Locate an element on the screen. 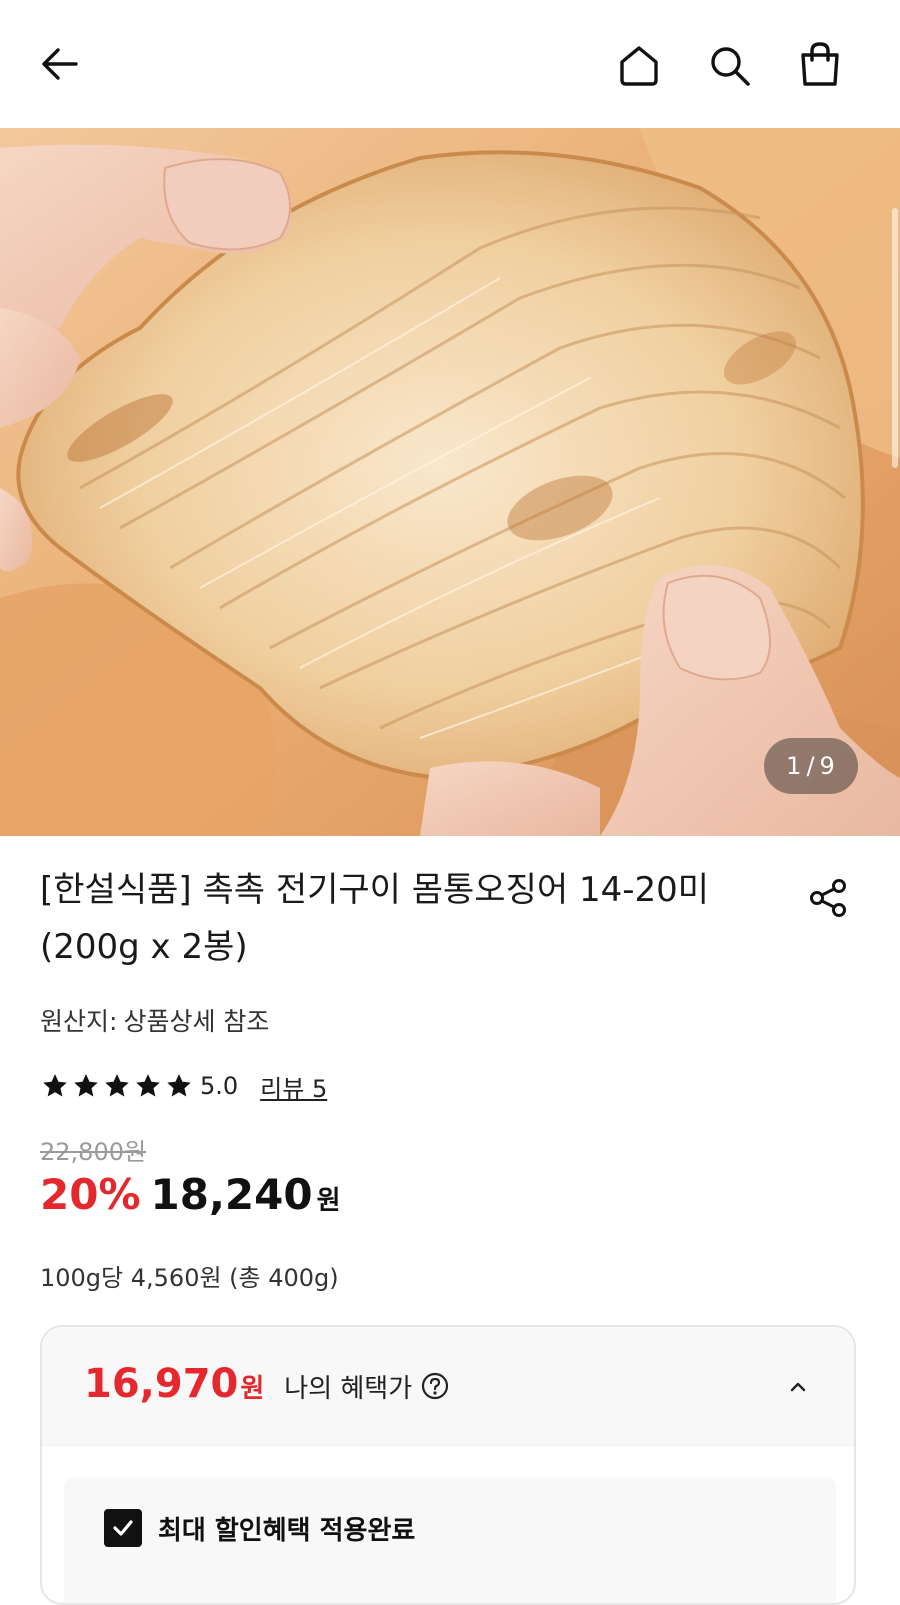  share-icon is located at coordinates (828, 898).